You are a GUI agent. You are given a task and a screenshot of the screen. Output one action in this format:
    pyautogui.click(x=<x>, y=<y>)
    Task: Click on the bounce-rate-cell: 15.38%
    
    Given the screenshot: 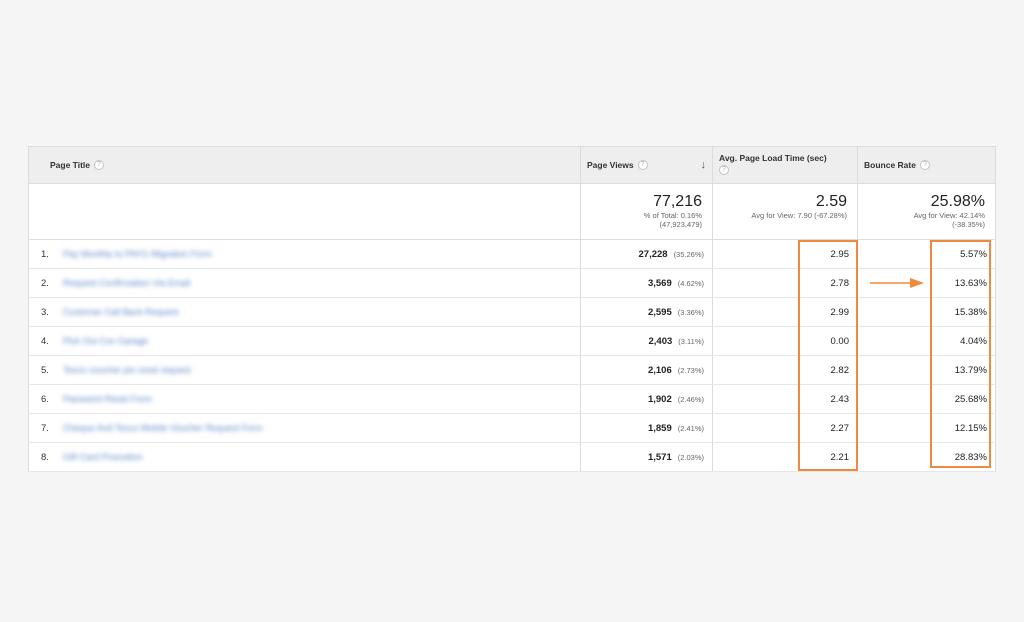 What is the action you would take?
    pyautogui.click(x=926, y=312)
    